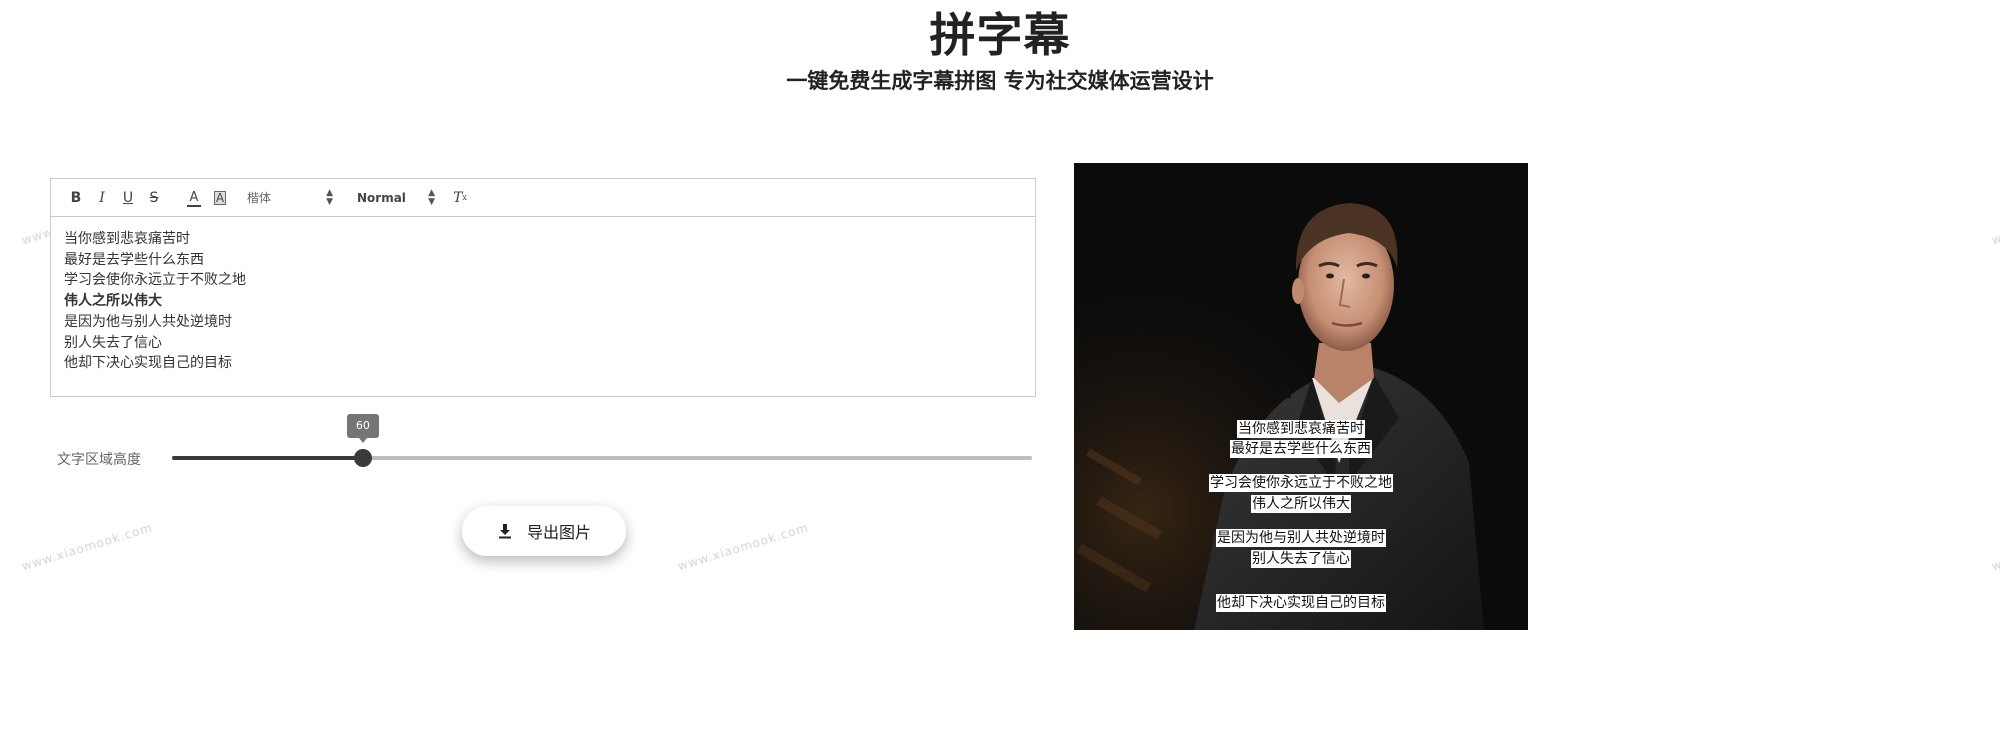 This screenshot has width=2000, height=736. What do you see at coordinates (1301, 504) in the screenshot?
I see `caption-line: 伟人之所以伟大` at bounding box center [1301, 504].